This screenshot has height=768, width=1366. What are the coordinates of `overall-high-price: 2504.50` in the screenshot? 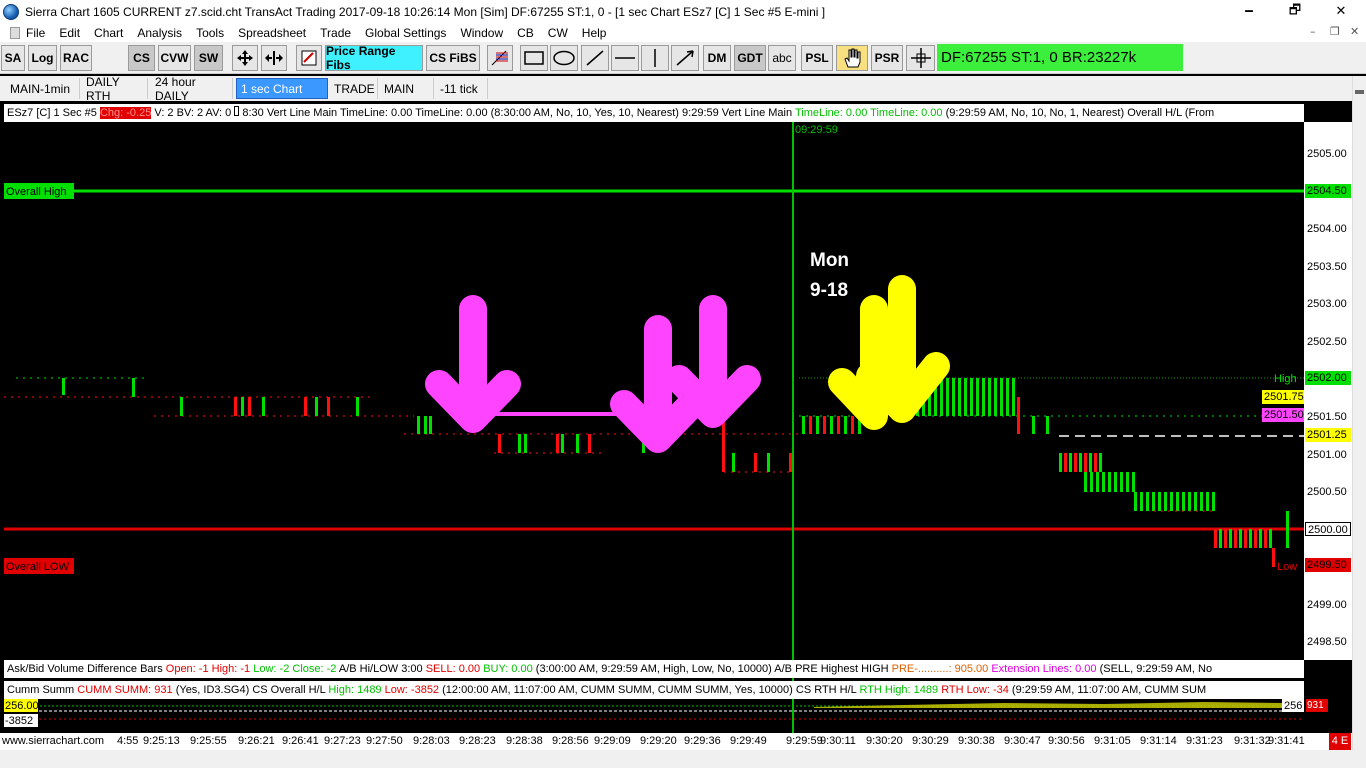 It's located at (1328, 191).